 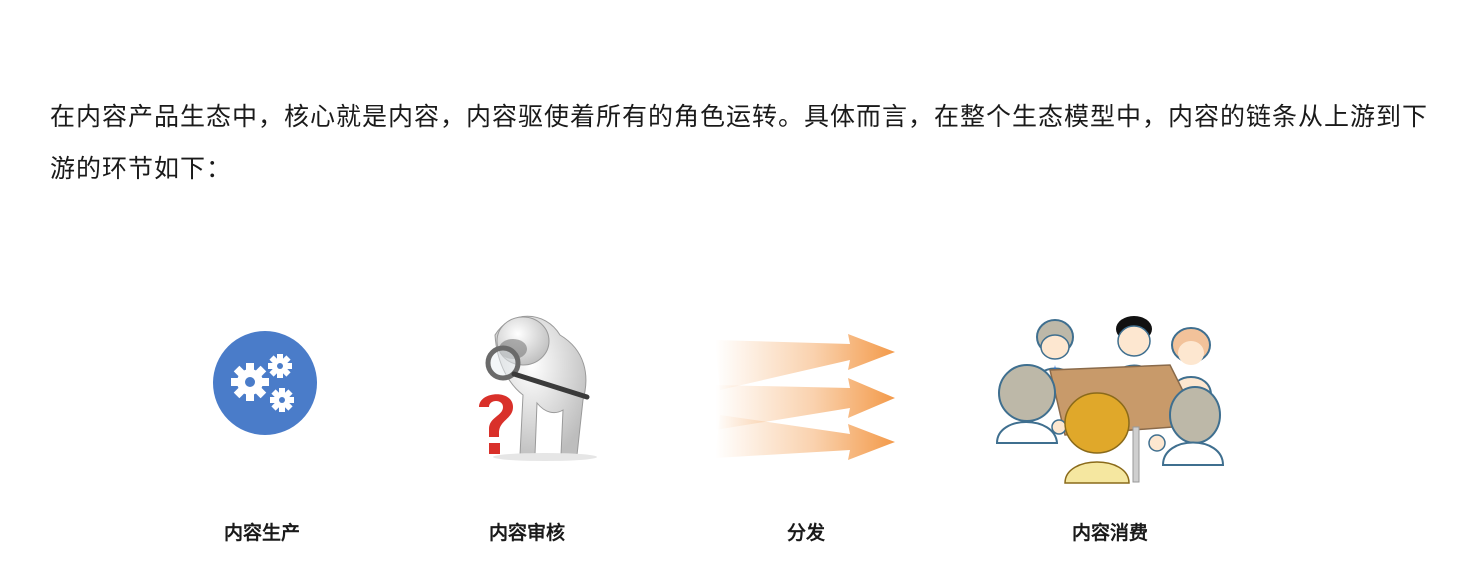 What do you see at coordinates (805, 397) in the screenshot?
I see `arrows-icon` at bounding box center [805, 397].